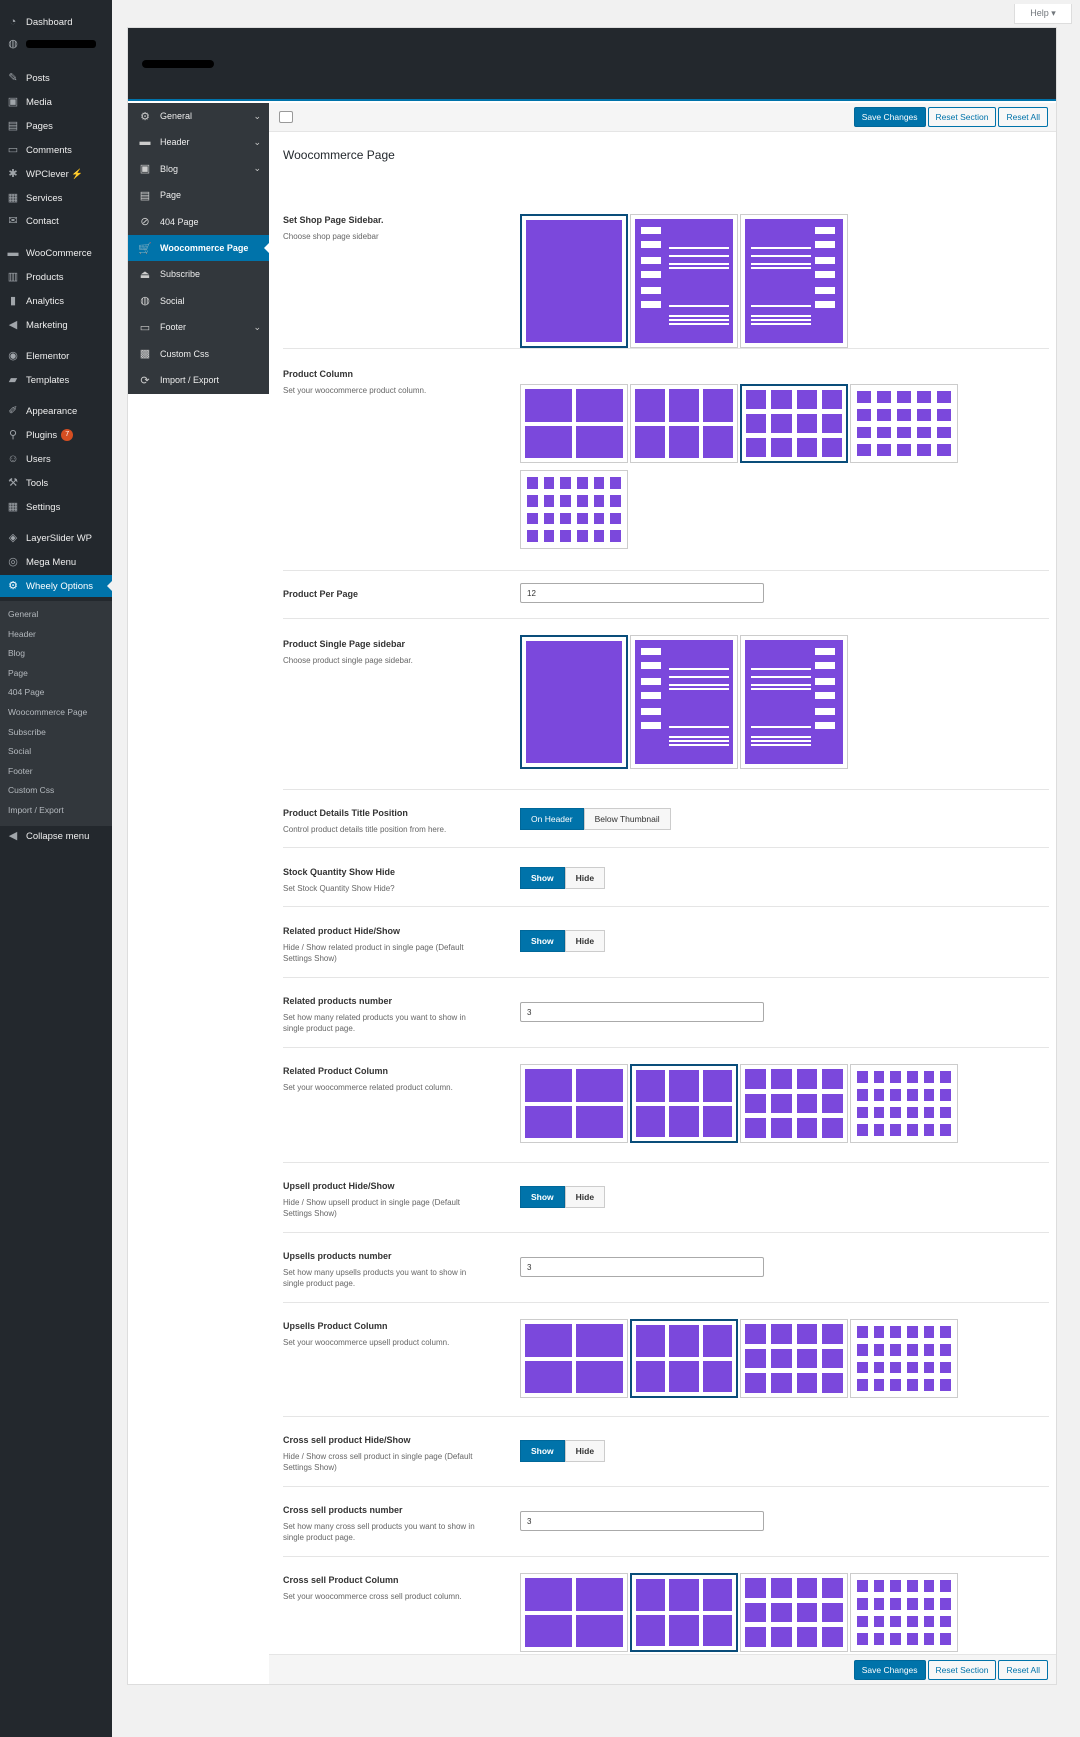 The width and height of the screenshot is (1080, 1737). I want to click on options-nav-item: ▤ Page, so click(198, 195).